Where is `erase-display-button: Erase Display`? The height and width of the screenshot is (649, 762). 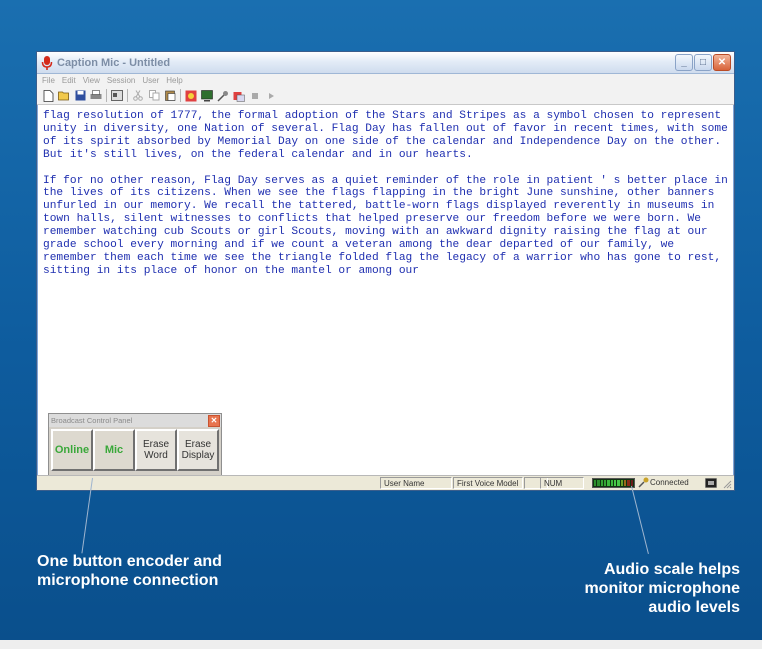
erase-display-button: Erase Display is located at coordinates (198, 450).